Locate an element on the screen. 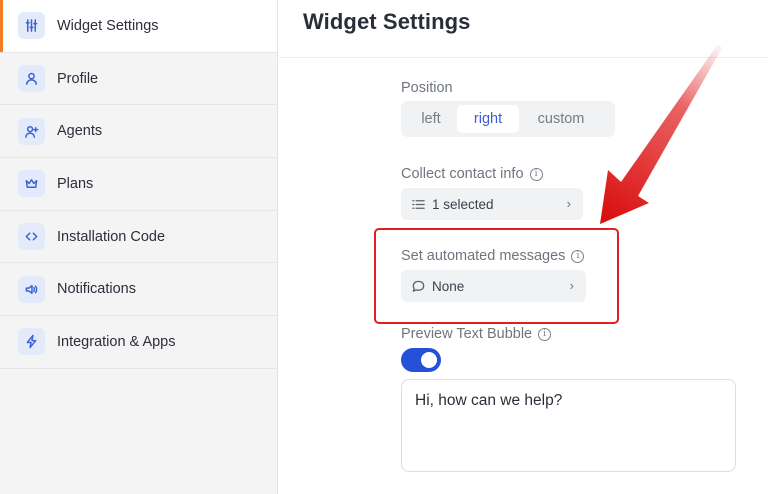 This screenshot has width=768, height=494. sidebar-item-notifications: Notifications is located at coordinates (138, 290).